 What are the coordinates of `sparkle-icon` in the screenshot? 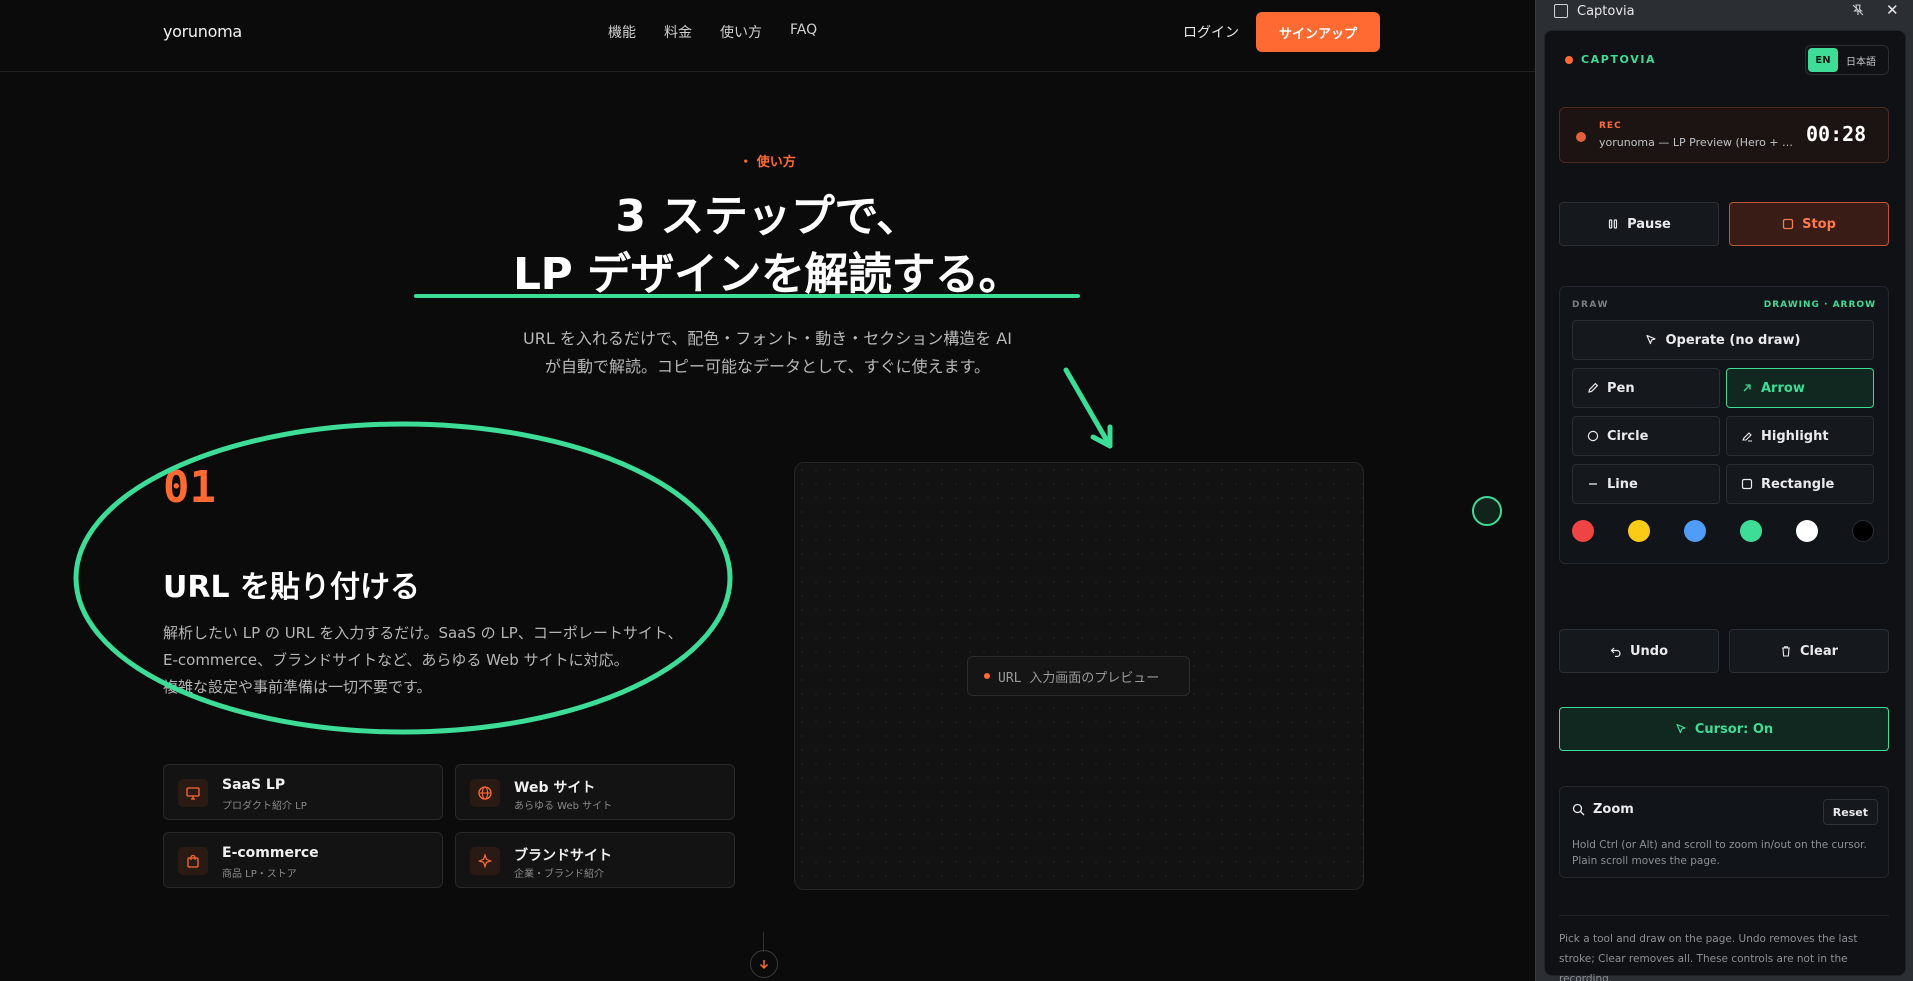 It's located at (485, 861).